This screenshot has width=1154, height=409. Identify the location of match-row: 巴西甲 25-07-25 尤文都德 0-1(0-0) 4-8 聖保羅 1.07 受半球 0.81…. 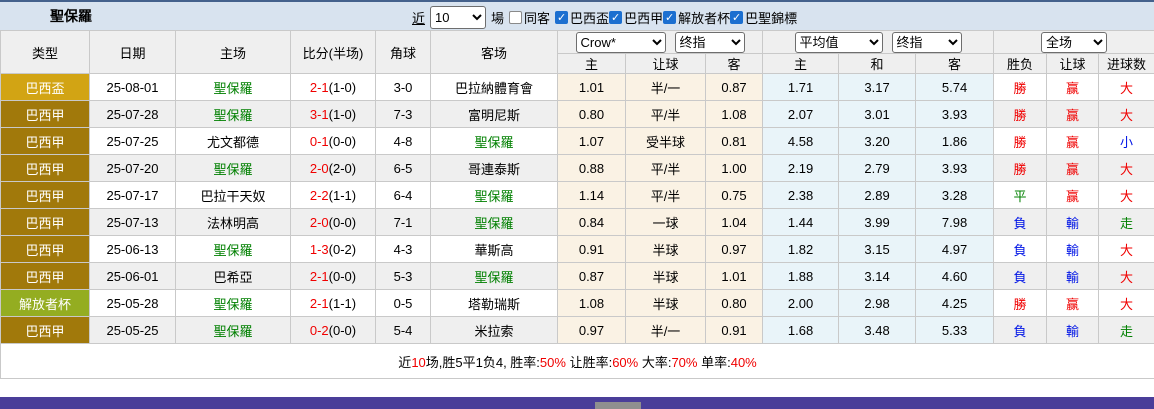
(577, 141).